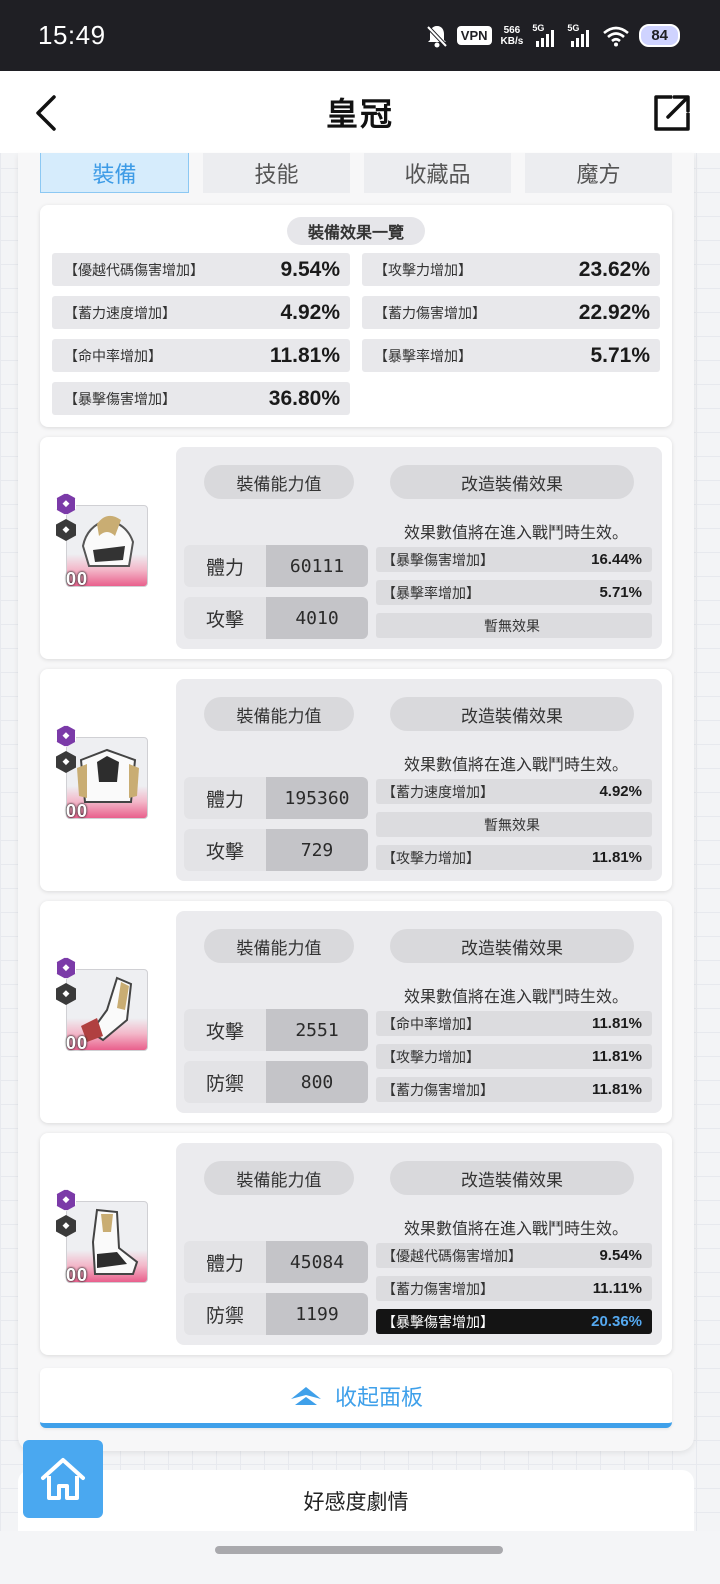 This screenshot has width=720, height=1584. I want to click on status-icons: VPN 566 KB/s 5G 5G 84, so click(553, 35).